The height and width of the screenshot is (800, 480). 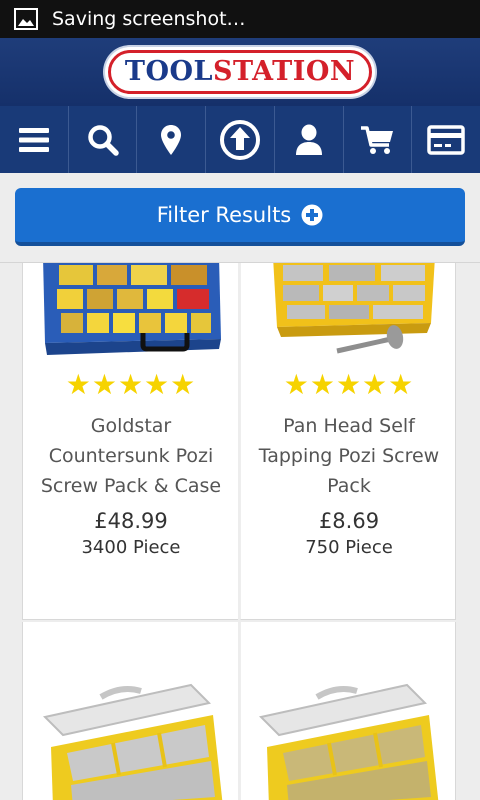 What do you see at coordinates (349, 521) in the screenshot?
I see `product-price: £8.69` at bounding box center [349, 521].